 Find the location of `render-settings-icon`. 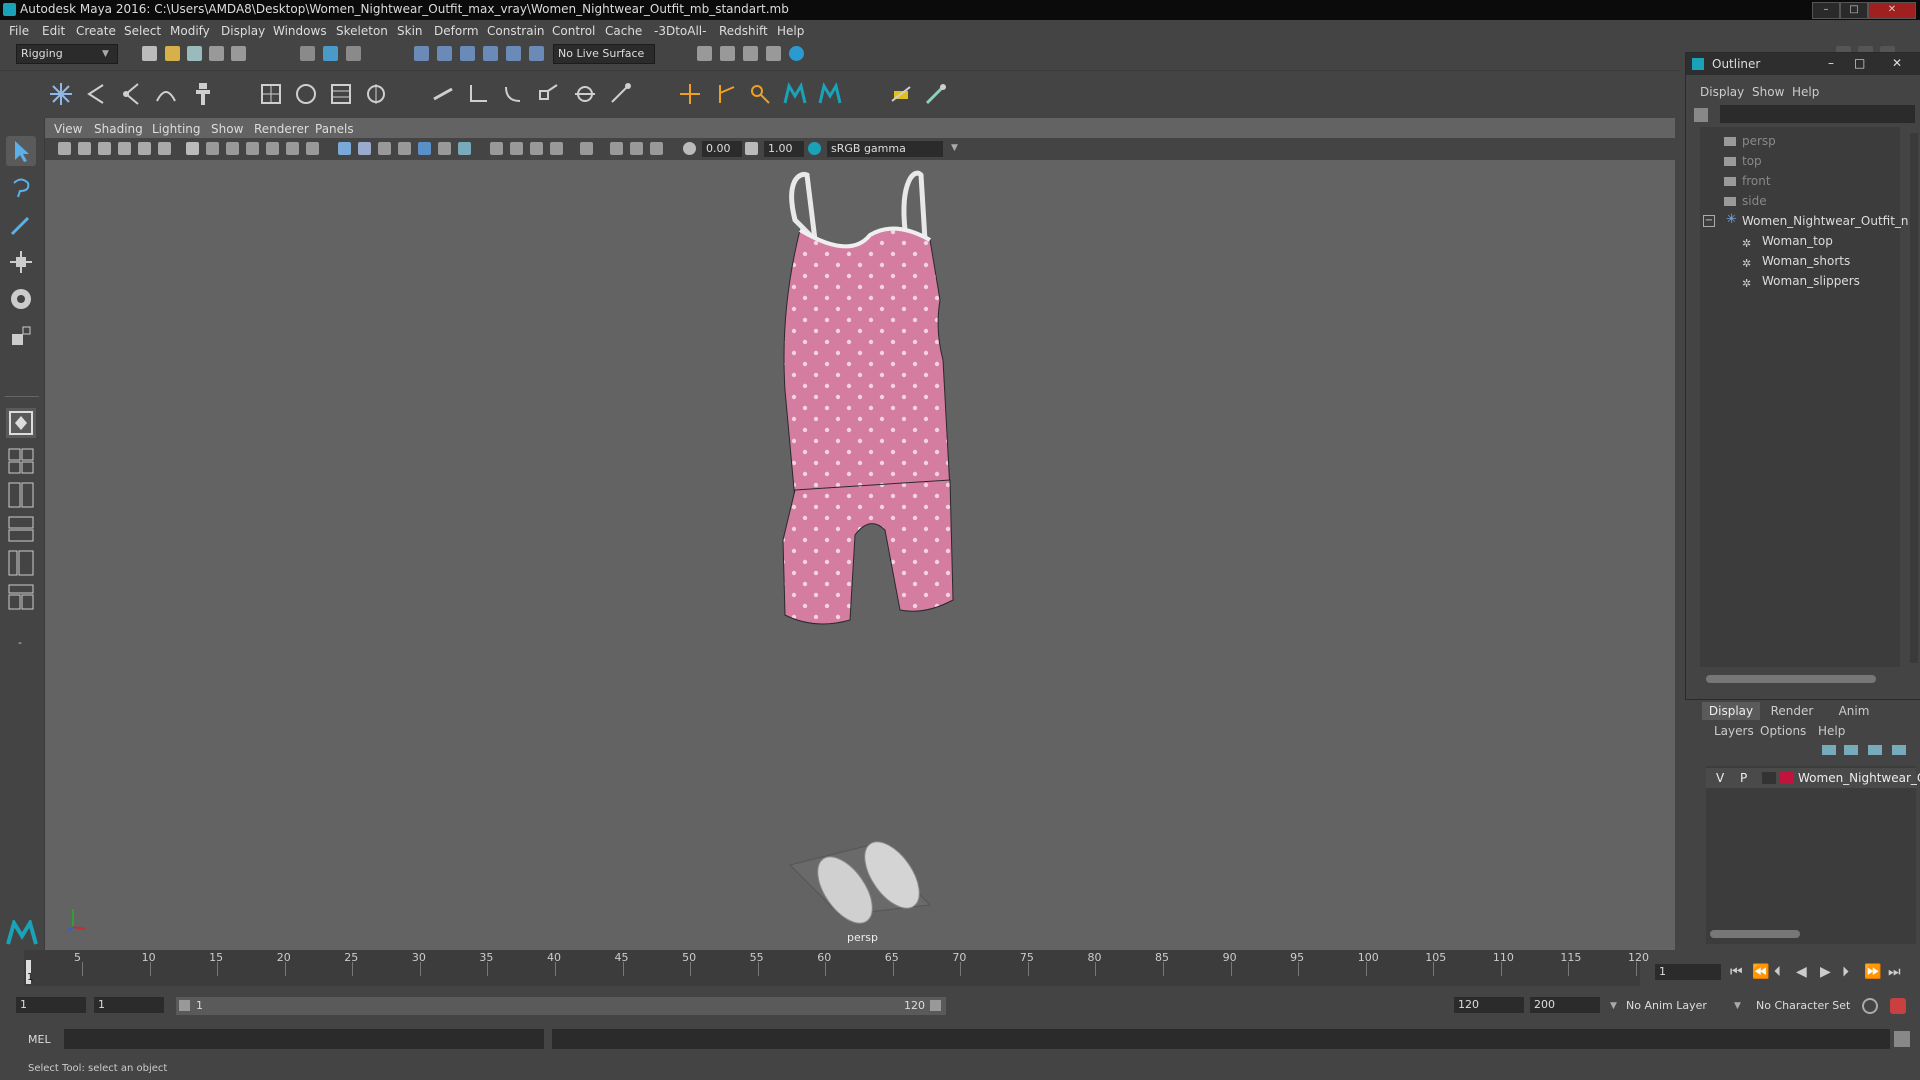

render-settings-icon is located at coordinates (750, 53).